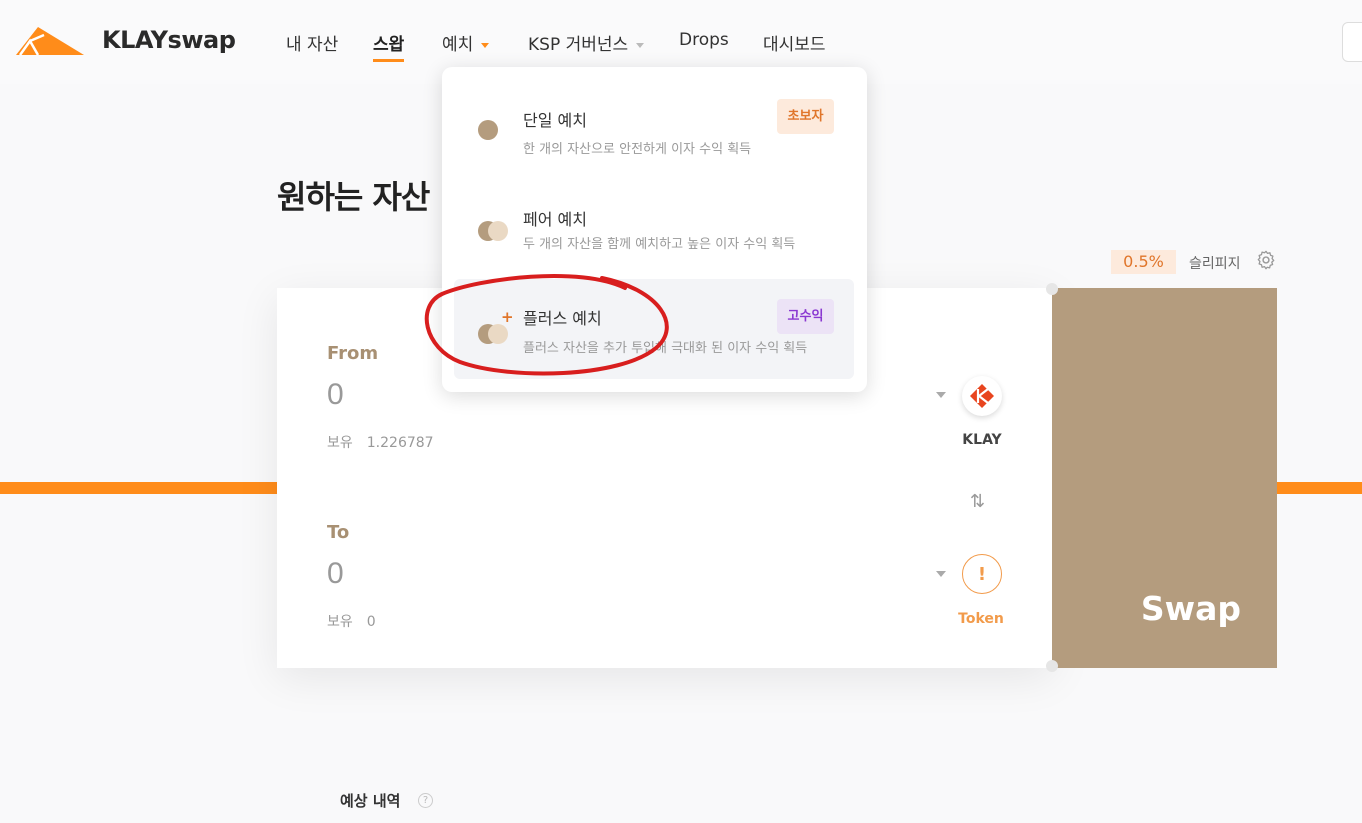 This screenshot has height=823, width=1362. Describe the element at coordinates (654, 130) in the screenshot. I see `menu-item-single-deposit: 단일 예치 한 개의 자산으로 안전하게 이자 수익 획득 초보자` at that location.